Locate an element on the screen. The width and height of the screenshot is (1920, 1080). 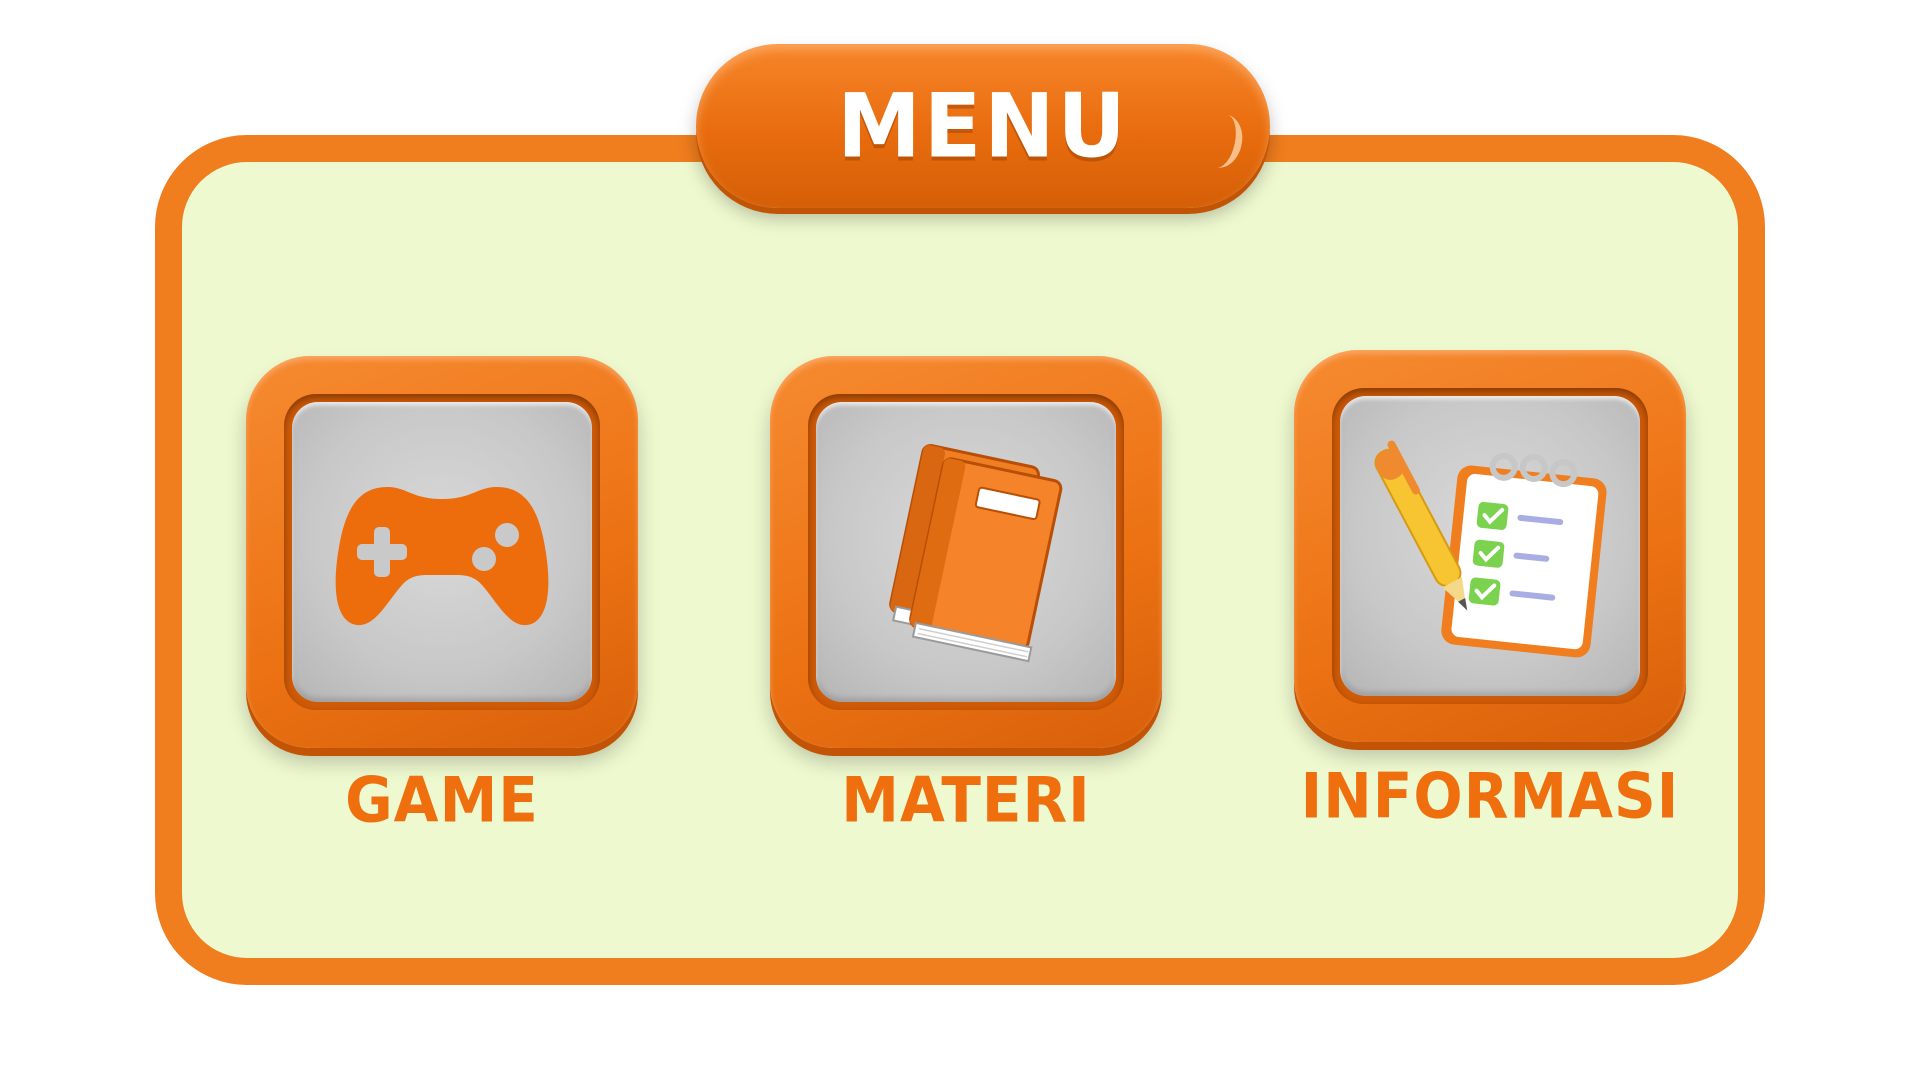
informasi-button is located at coordinates (1490, 546).